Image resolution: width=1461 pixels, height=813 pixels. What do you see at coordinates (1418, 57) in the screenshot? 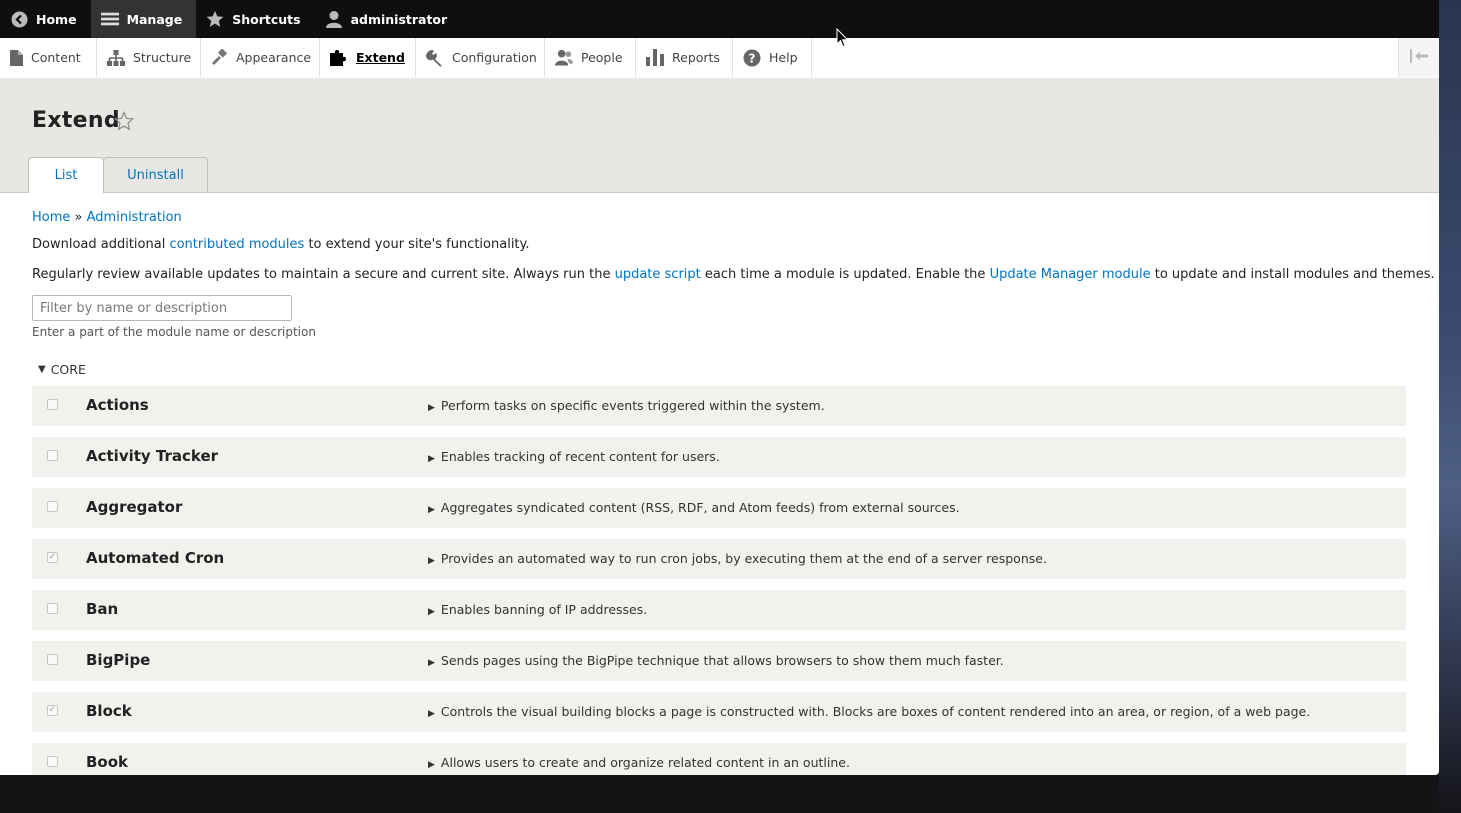
I see `tray-orientation-toggle` at bounding box center [1418, 57].